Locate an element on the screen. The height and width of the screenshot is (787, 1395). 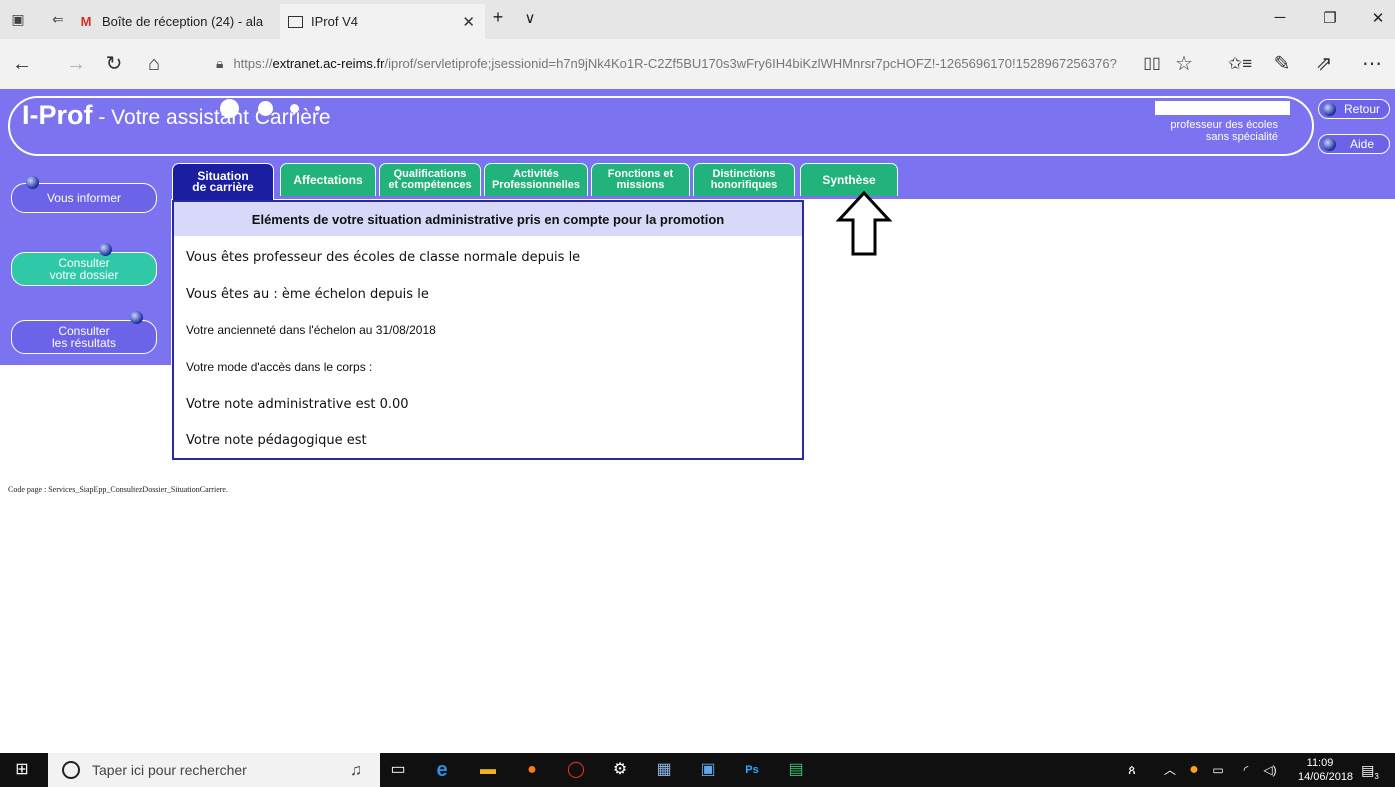
row-note-admin: Votre note administrative est 0.00 is located at coordinates (297, 404).